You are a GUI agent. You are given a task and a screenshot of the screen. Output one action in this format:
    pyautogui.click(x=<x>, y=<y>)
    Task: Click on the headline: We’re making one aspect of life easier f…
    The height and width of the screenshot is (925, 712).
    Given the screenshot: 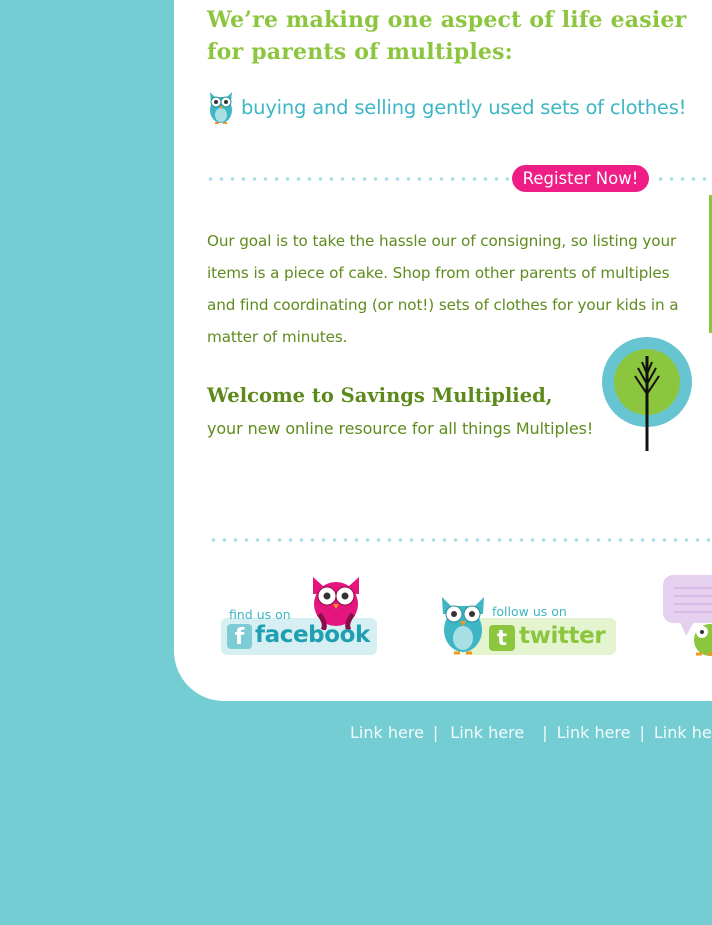 What is the action you would take?
    pyautogui.click(x=447, y=36)
    